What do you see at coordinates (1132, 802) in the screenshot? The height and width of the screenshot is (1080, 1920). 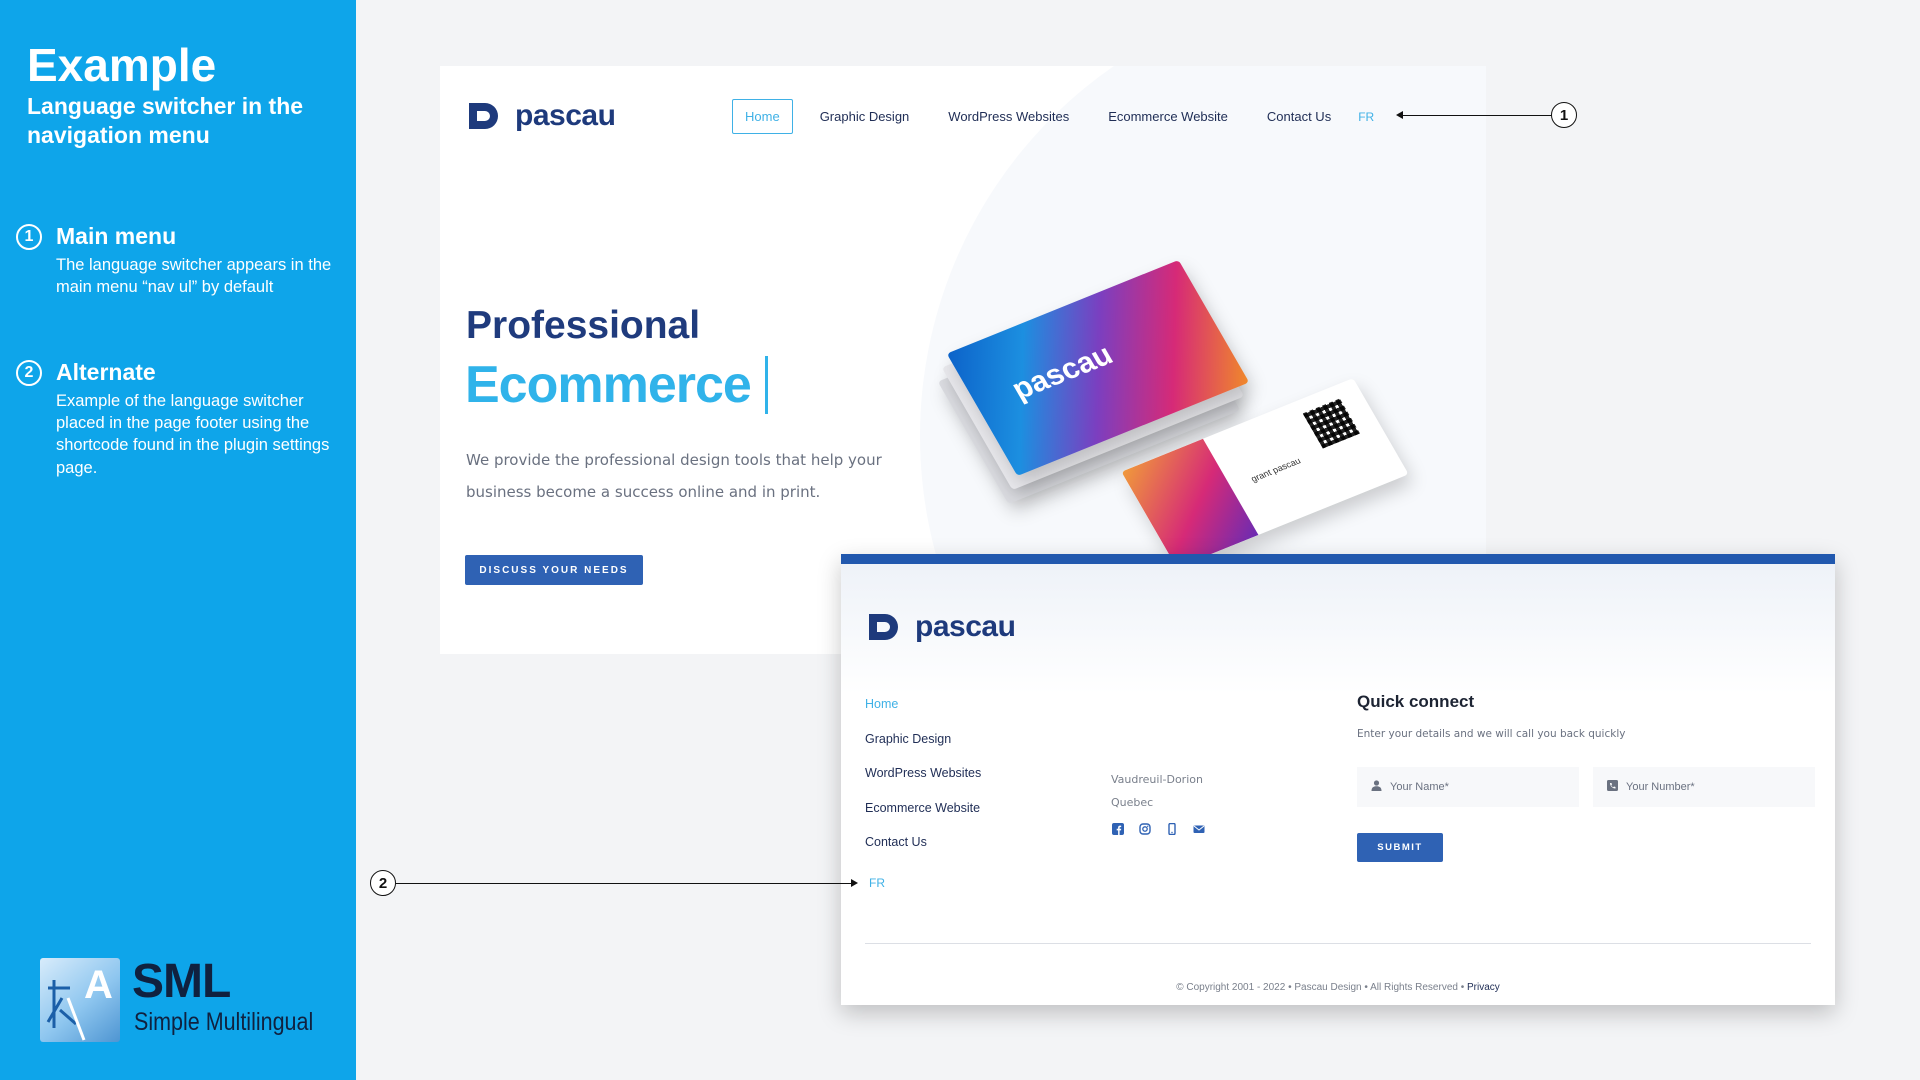 I see `address-province: Quebec` at bounding box center [1132, 802].